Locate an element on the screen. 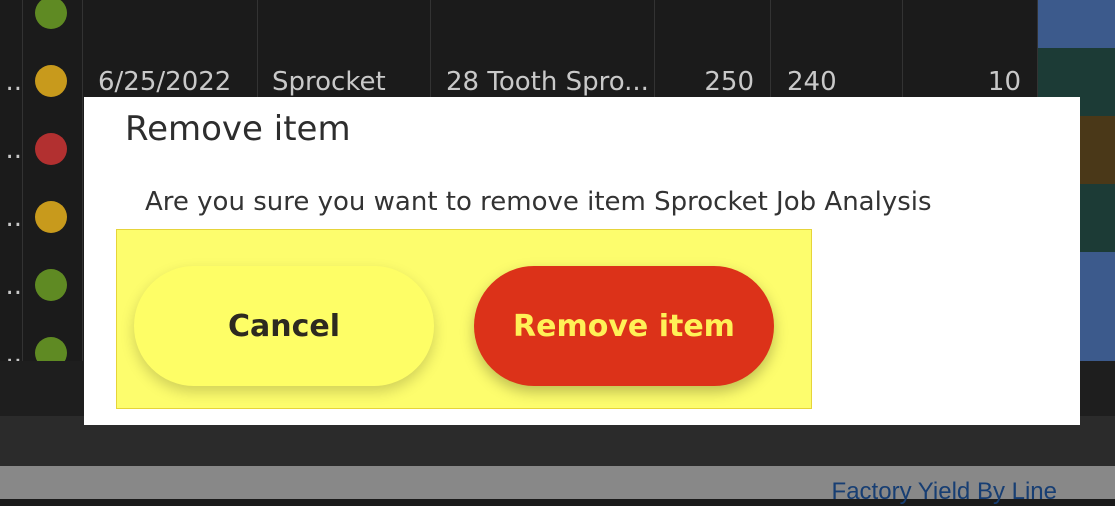 This screenshot has height=506, width=1115. category-cell is located at coordinates (344, 24).